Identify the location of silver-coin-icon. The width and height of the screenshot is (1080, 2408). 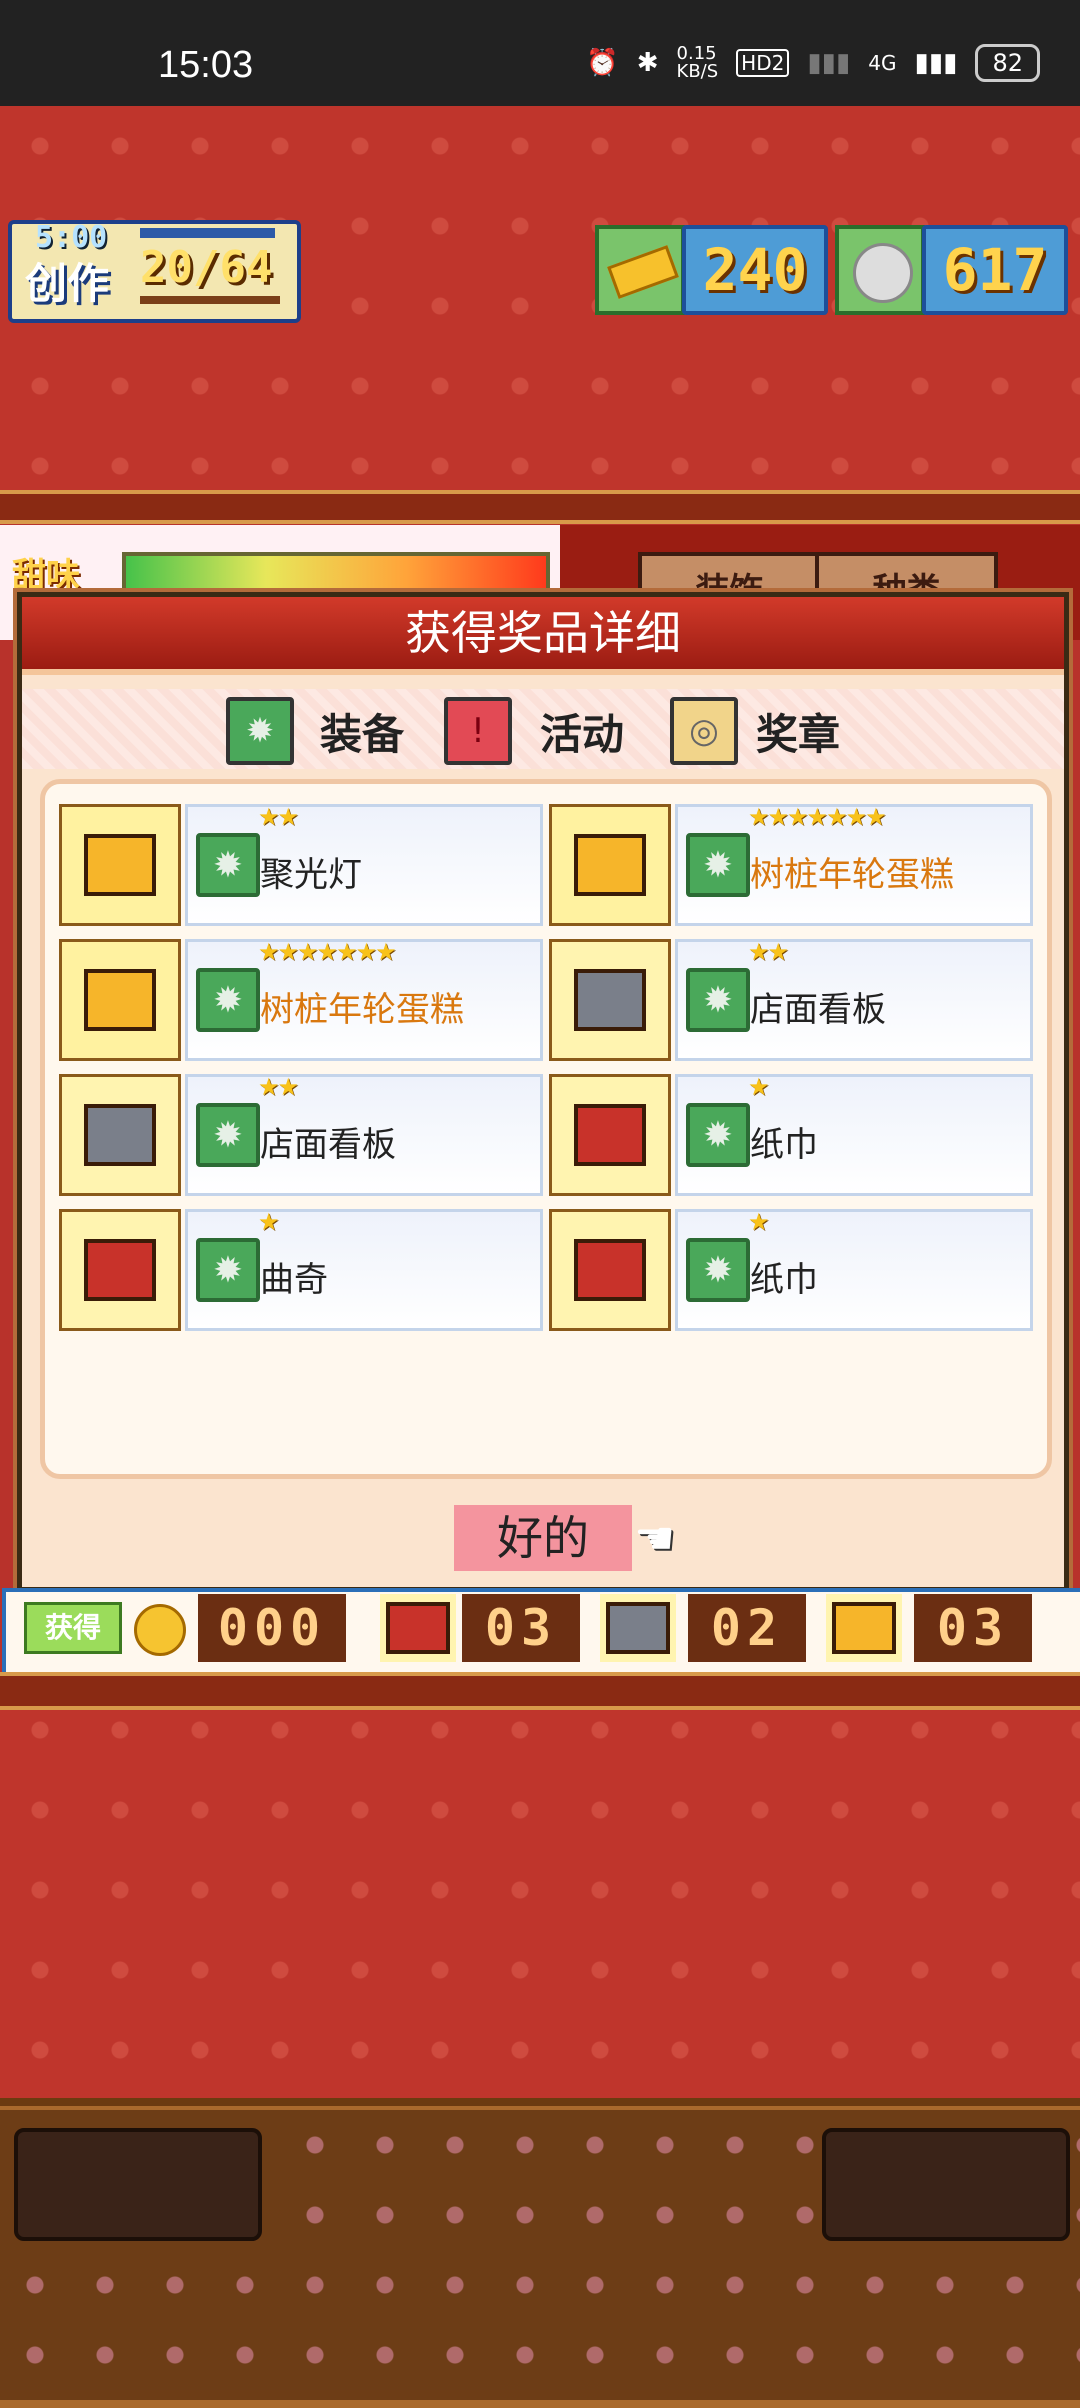
(880, 270).